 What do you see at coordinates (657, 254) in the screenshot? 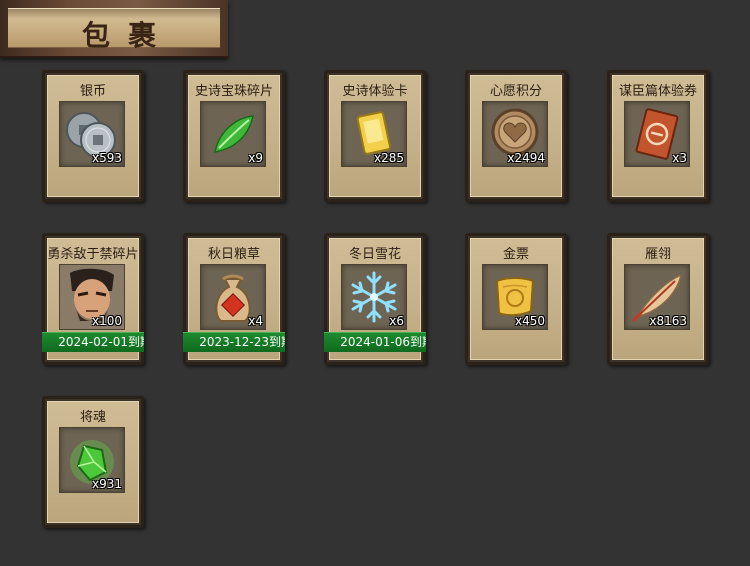
I see `item-name: 雁翎` at bounding box center [657, 254].